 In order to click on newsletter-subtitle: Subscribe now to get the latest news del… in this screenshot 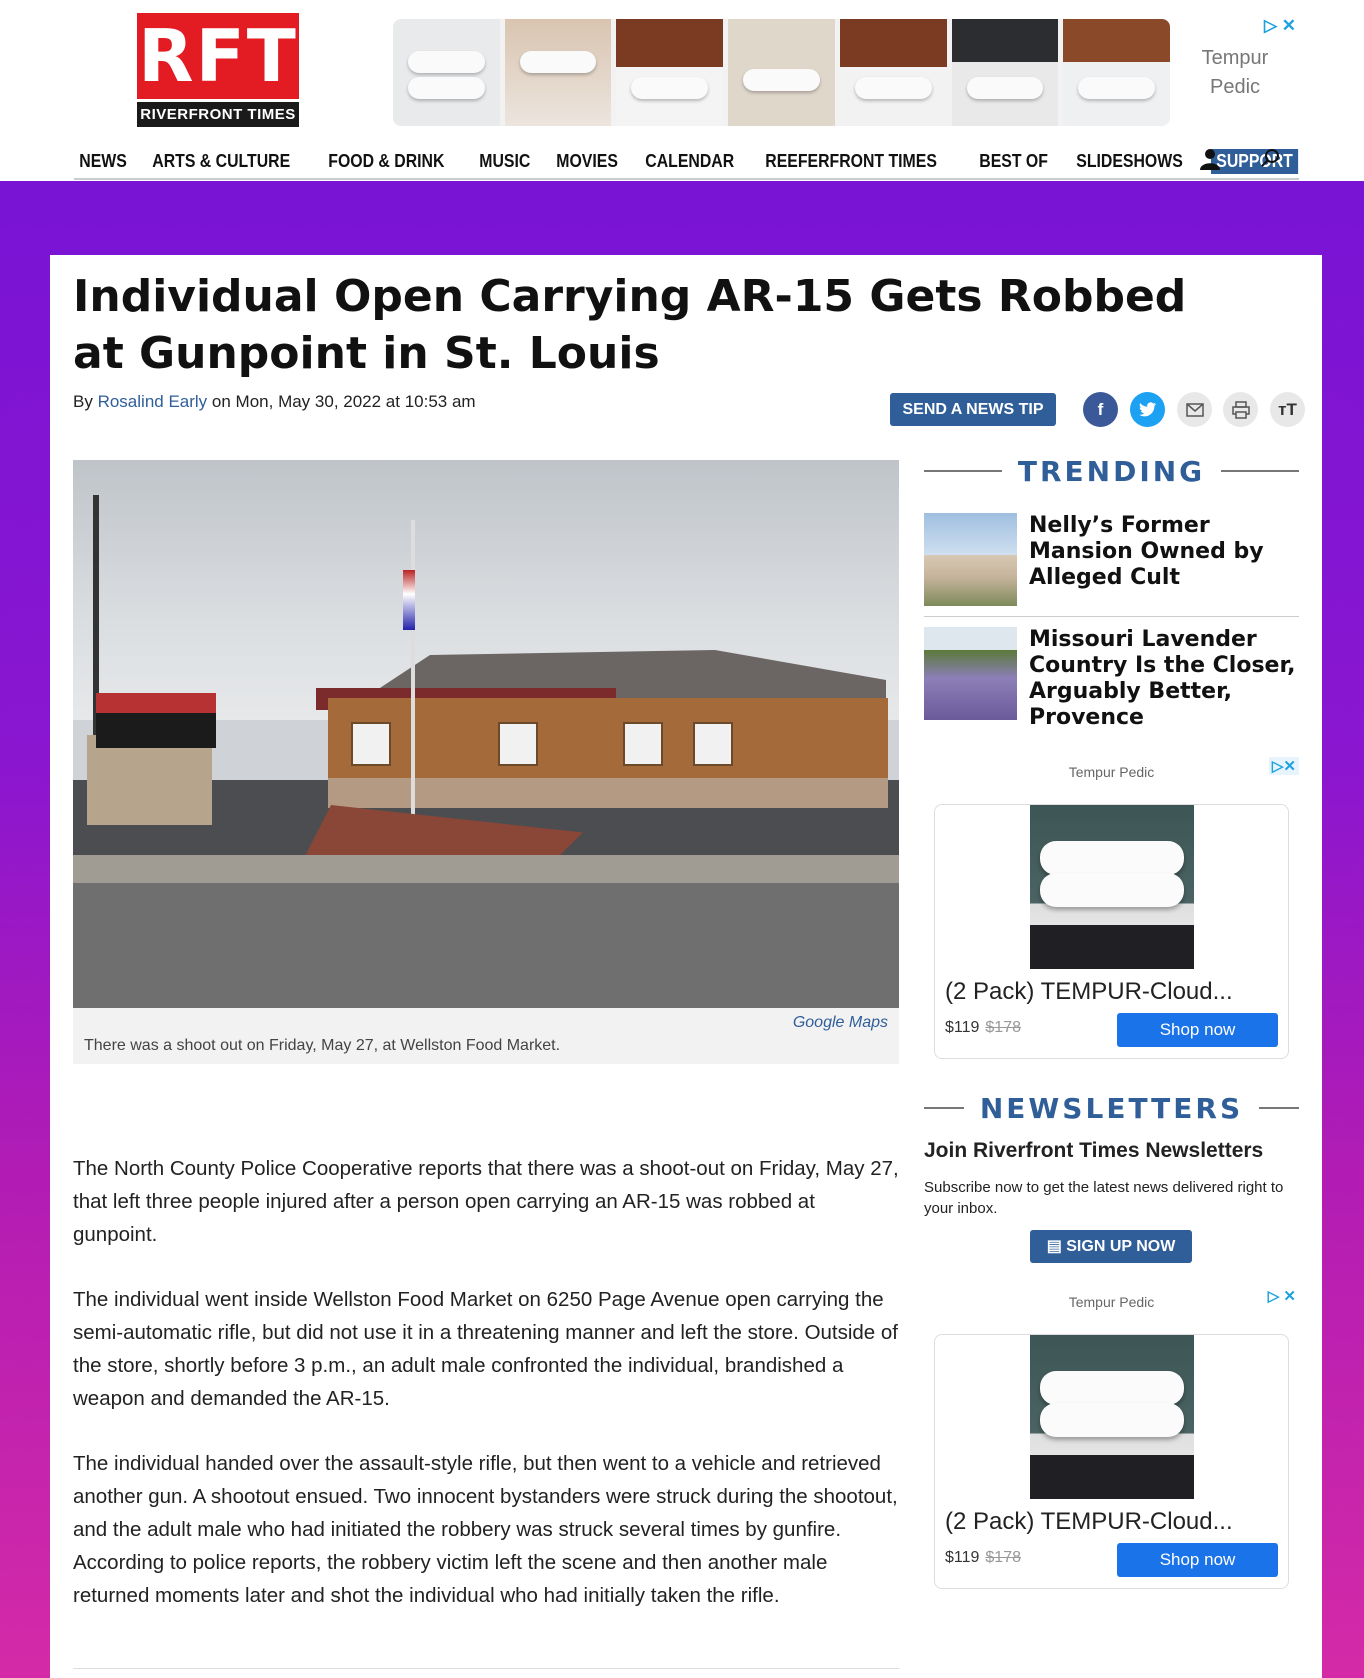, I will do `click(1104, 1198)`.